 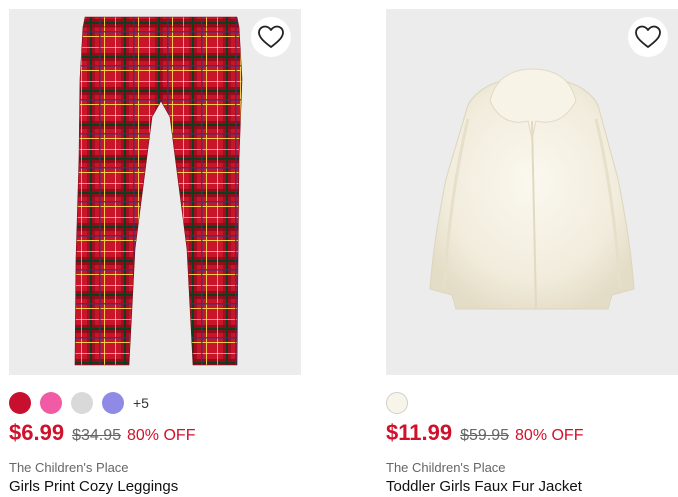 I want to click on swatch-pink, so click(x=51, y=403).